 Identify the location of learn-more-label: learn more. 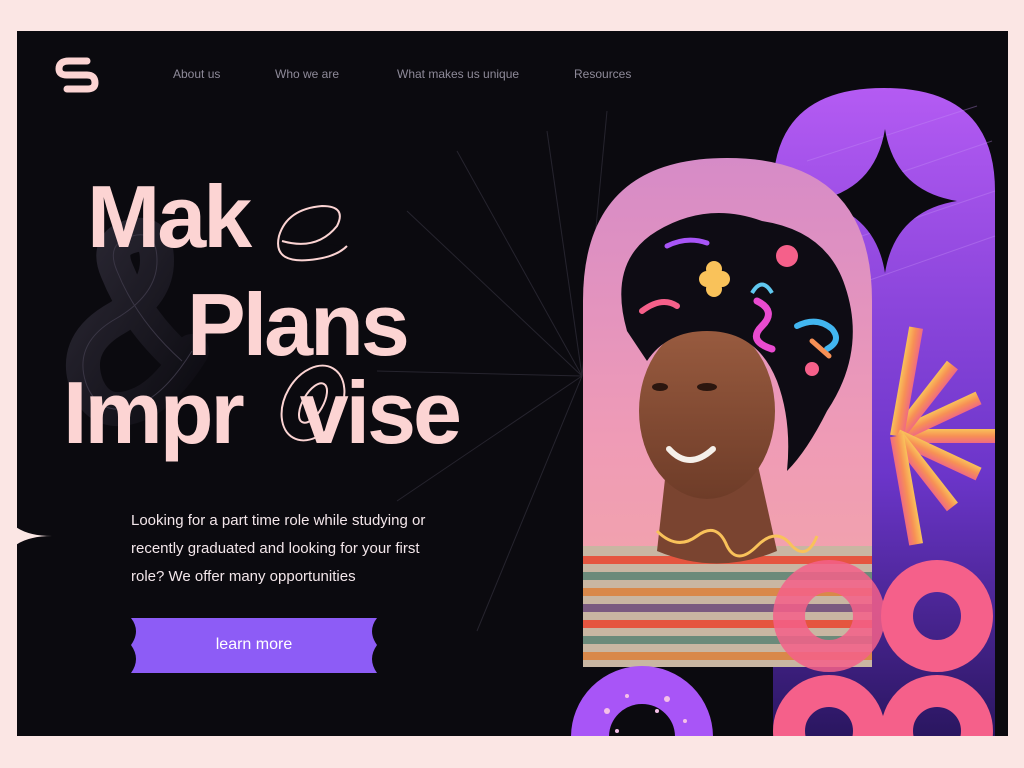
(254, 644).